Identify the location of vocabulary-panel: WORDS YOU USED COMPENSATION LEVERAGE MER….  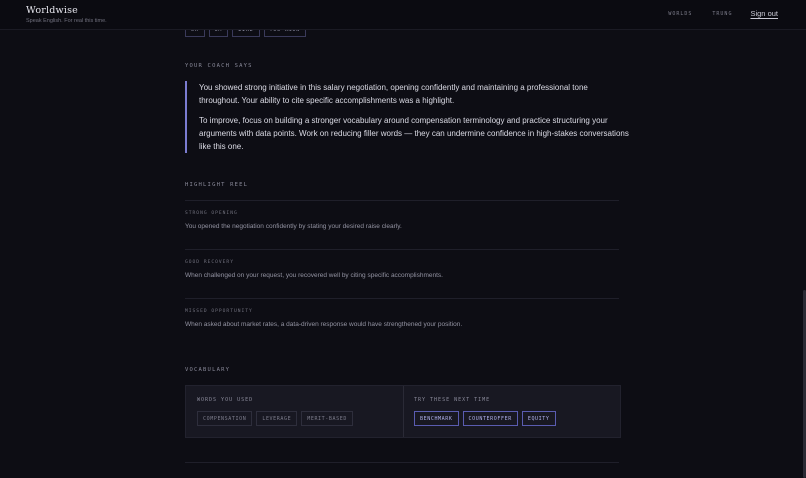
(403, 411).